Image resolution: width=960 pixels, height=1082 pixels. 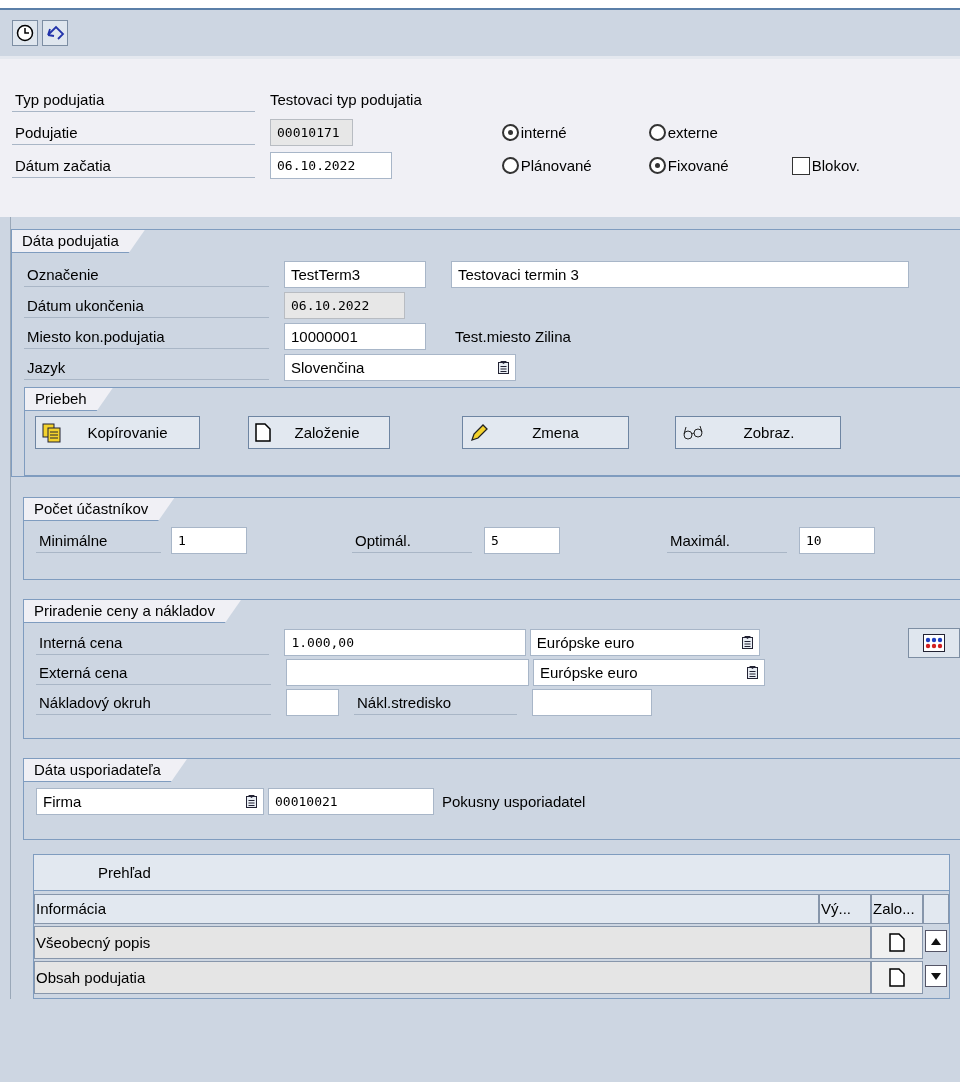 What do you see at coordinates (351, 801) in the screenshot?
I see `input-field: 00010021` at bounding box center [351, 801].